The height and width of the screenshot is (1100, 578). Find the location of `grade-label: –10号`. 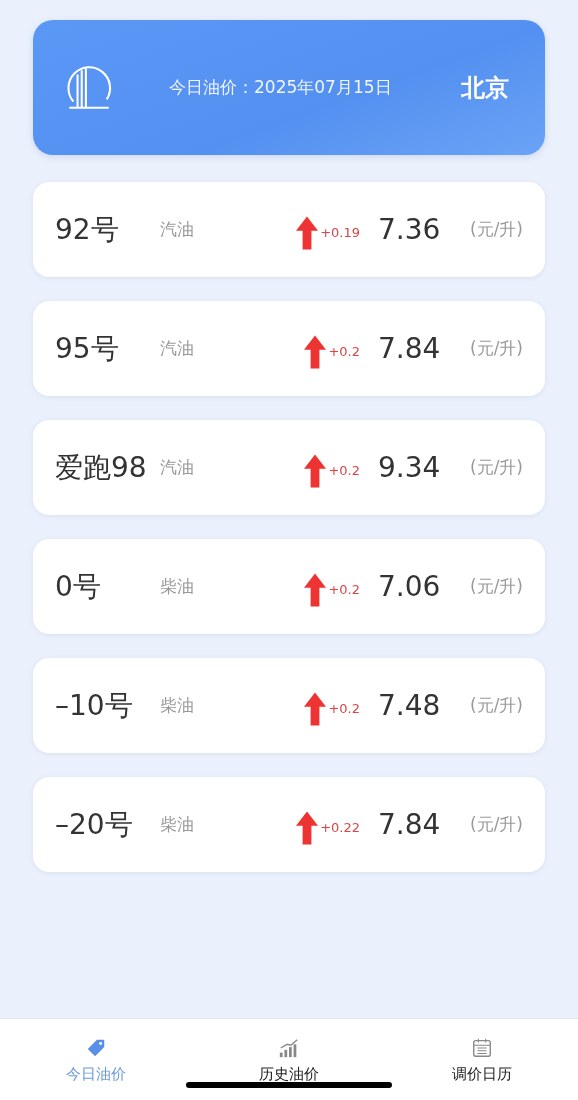

grade-label: –10号 is located at coordinates (94, 705).